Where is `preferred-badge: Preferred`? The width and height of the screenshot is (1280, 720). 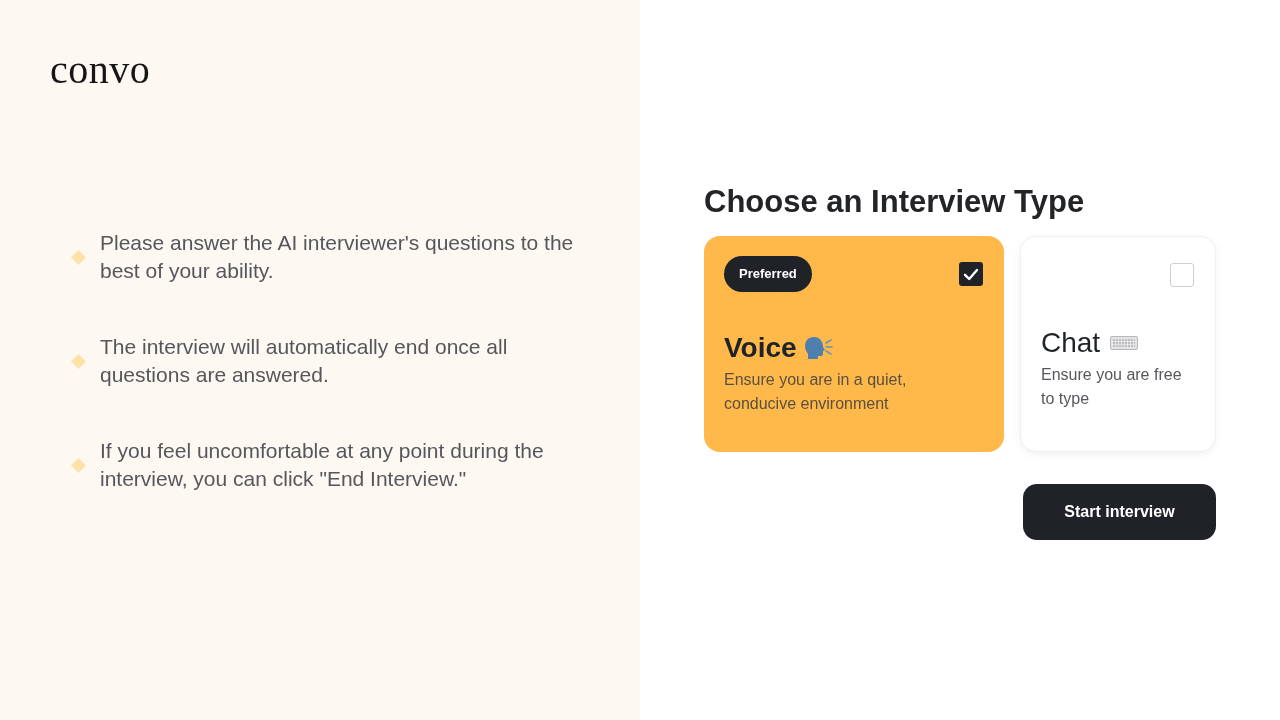 preferred-badge: Preferred is located at coordinates (768, 274).